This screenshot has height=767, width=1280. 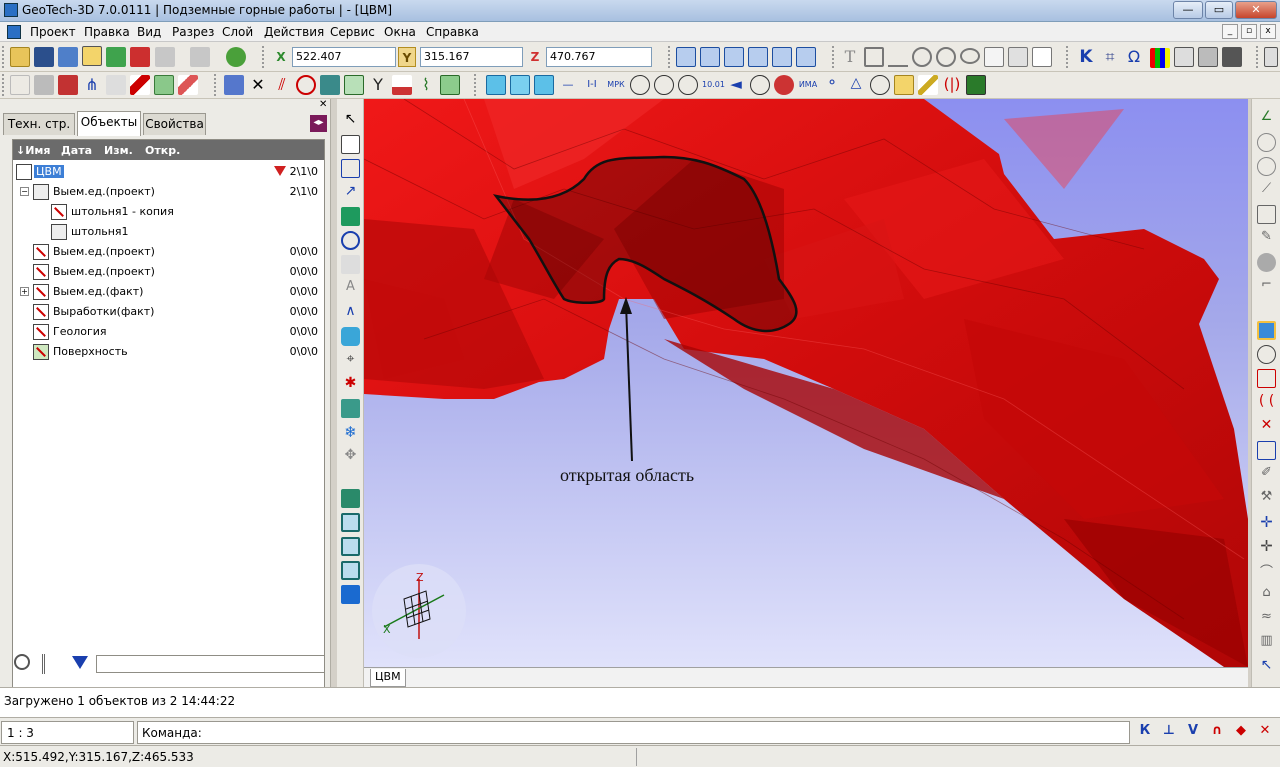 I want to click on blue-cube-icon, so click(x=234, y=85).